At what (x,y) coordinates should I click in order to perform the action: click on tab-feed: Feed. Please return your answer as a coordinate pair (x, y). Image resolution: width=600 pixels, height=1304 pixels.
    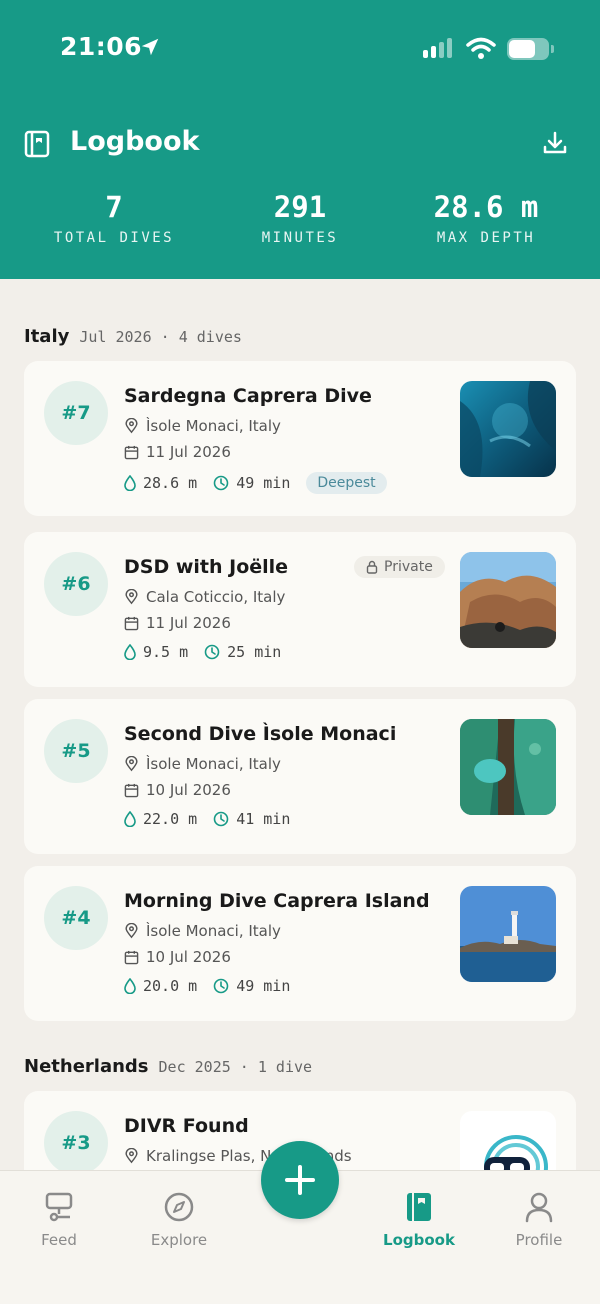
    Looking at the image, I should click on (59, 1220).